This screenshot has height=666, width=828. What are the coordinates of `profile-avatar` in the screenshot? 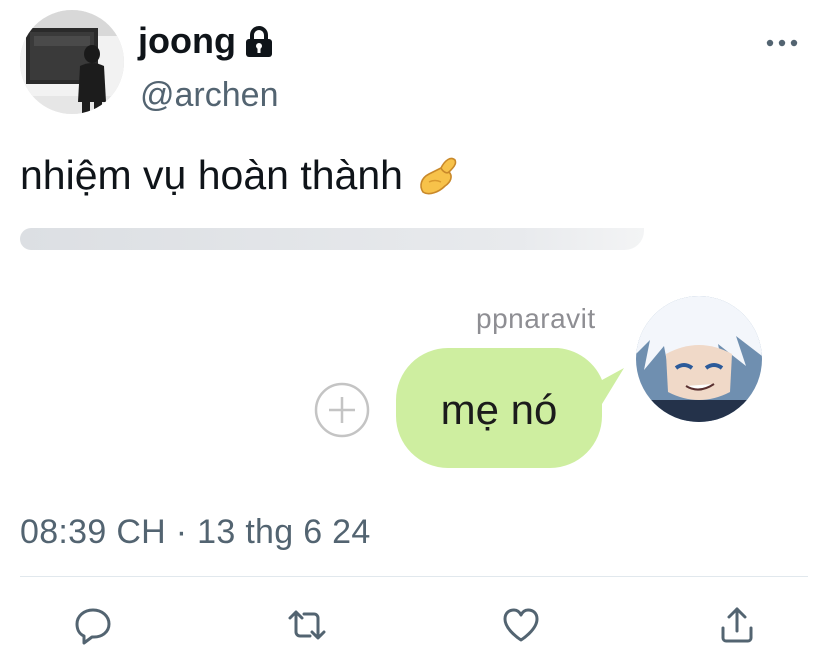 It's located at (72, 62).